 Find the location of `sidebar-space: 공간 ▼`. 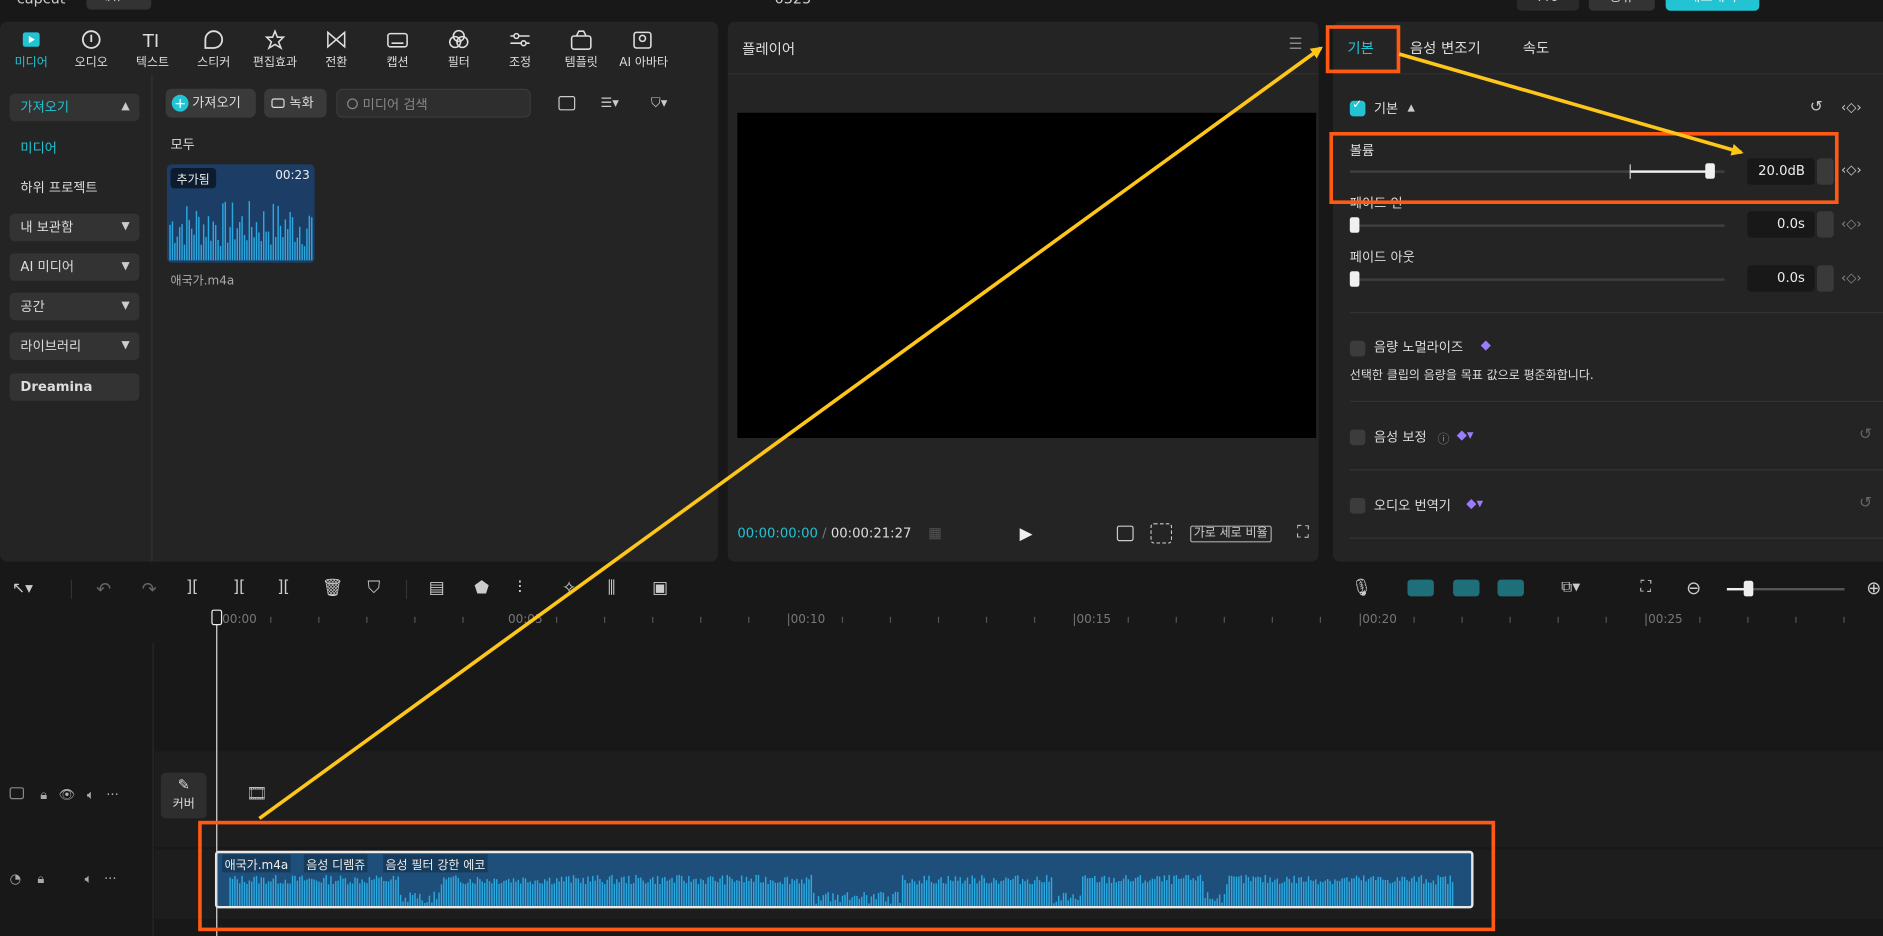

sidebar-space: 공간 ▼ is located at coordinates (74, 306).